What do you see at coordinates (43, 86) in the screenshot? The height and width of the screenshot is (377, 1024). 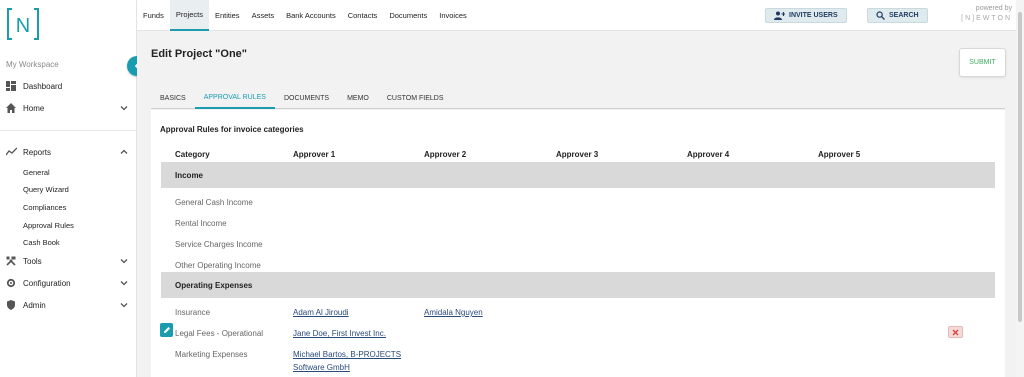 I see `sidebar-item-label: Dashboard` at bounding box center [43, 86].